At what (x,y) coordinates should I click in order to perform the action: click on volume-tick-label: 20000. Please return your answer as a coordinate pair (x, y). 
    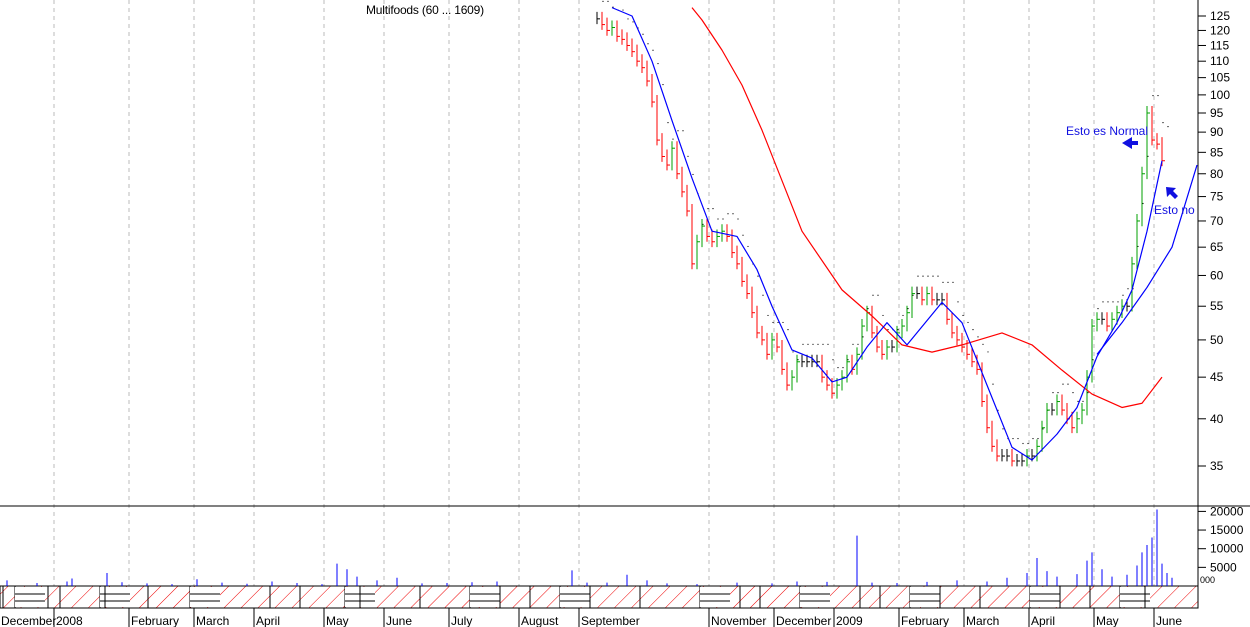
    Looking at the image, I should click on (1227, 511).